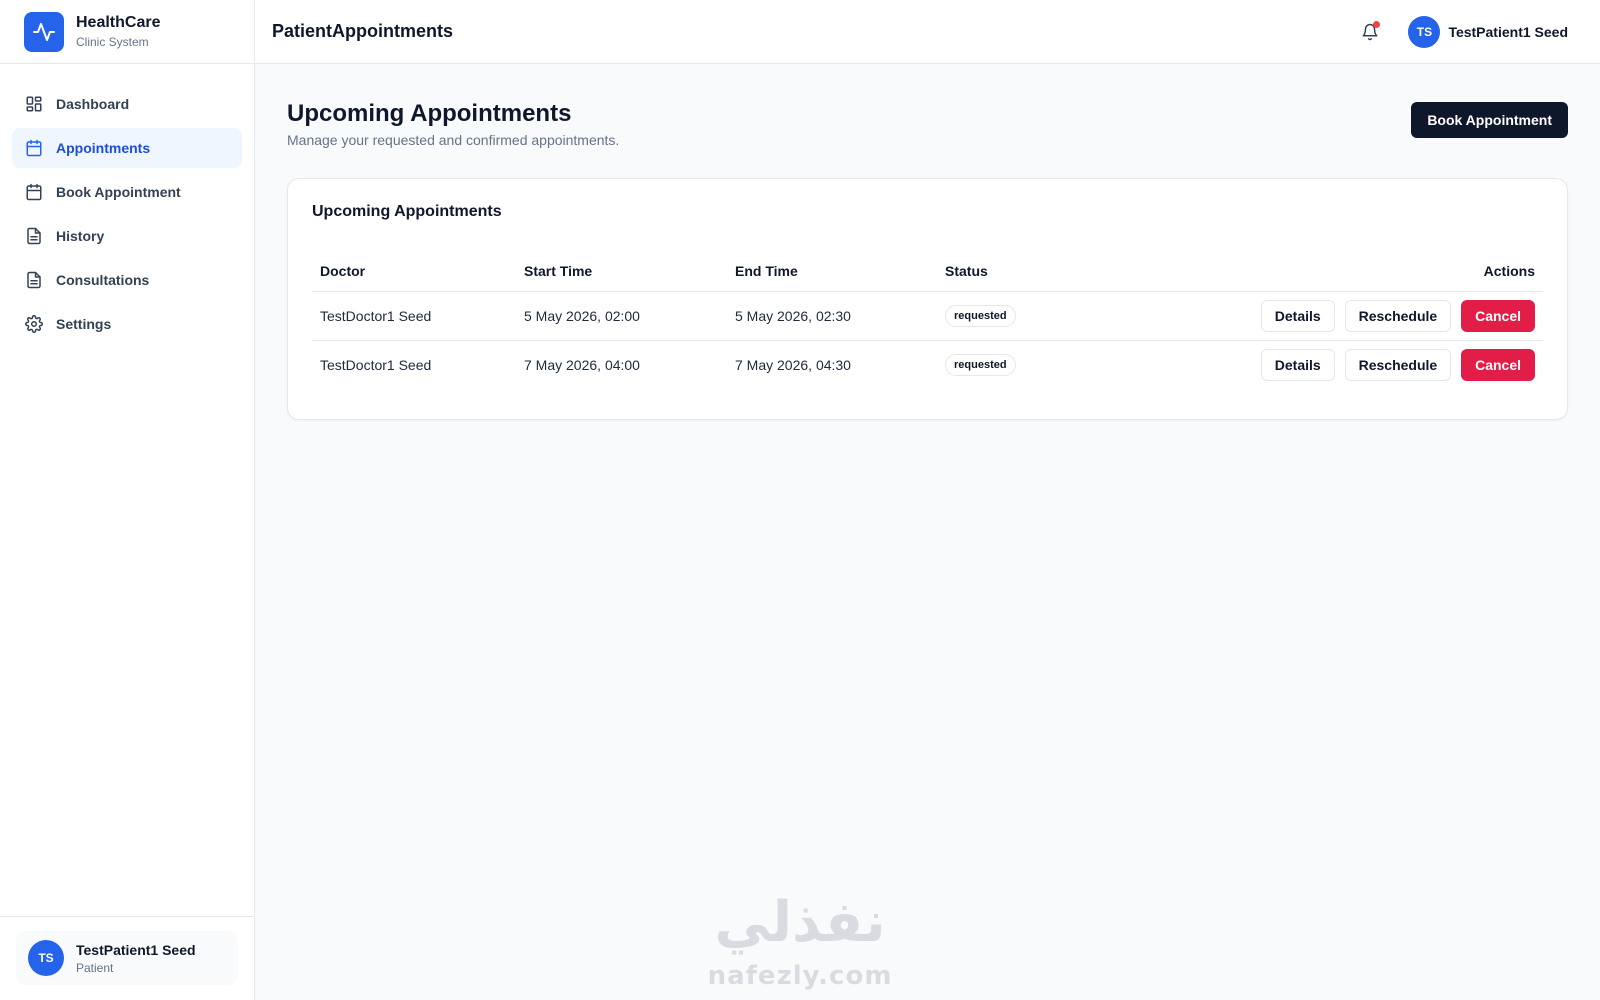  Describe the element at coordinates (582, 364) in the screenshot. I see `start-time-cell: 7 May 2026, 04:00` at that location.